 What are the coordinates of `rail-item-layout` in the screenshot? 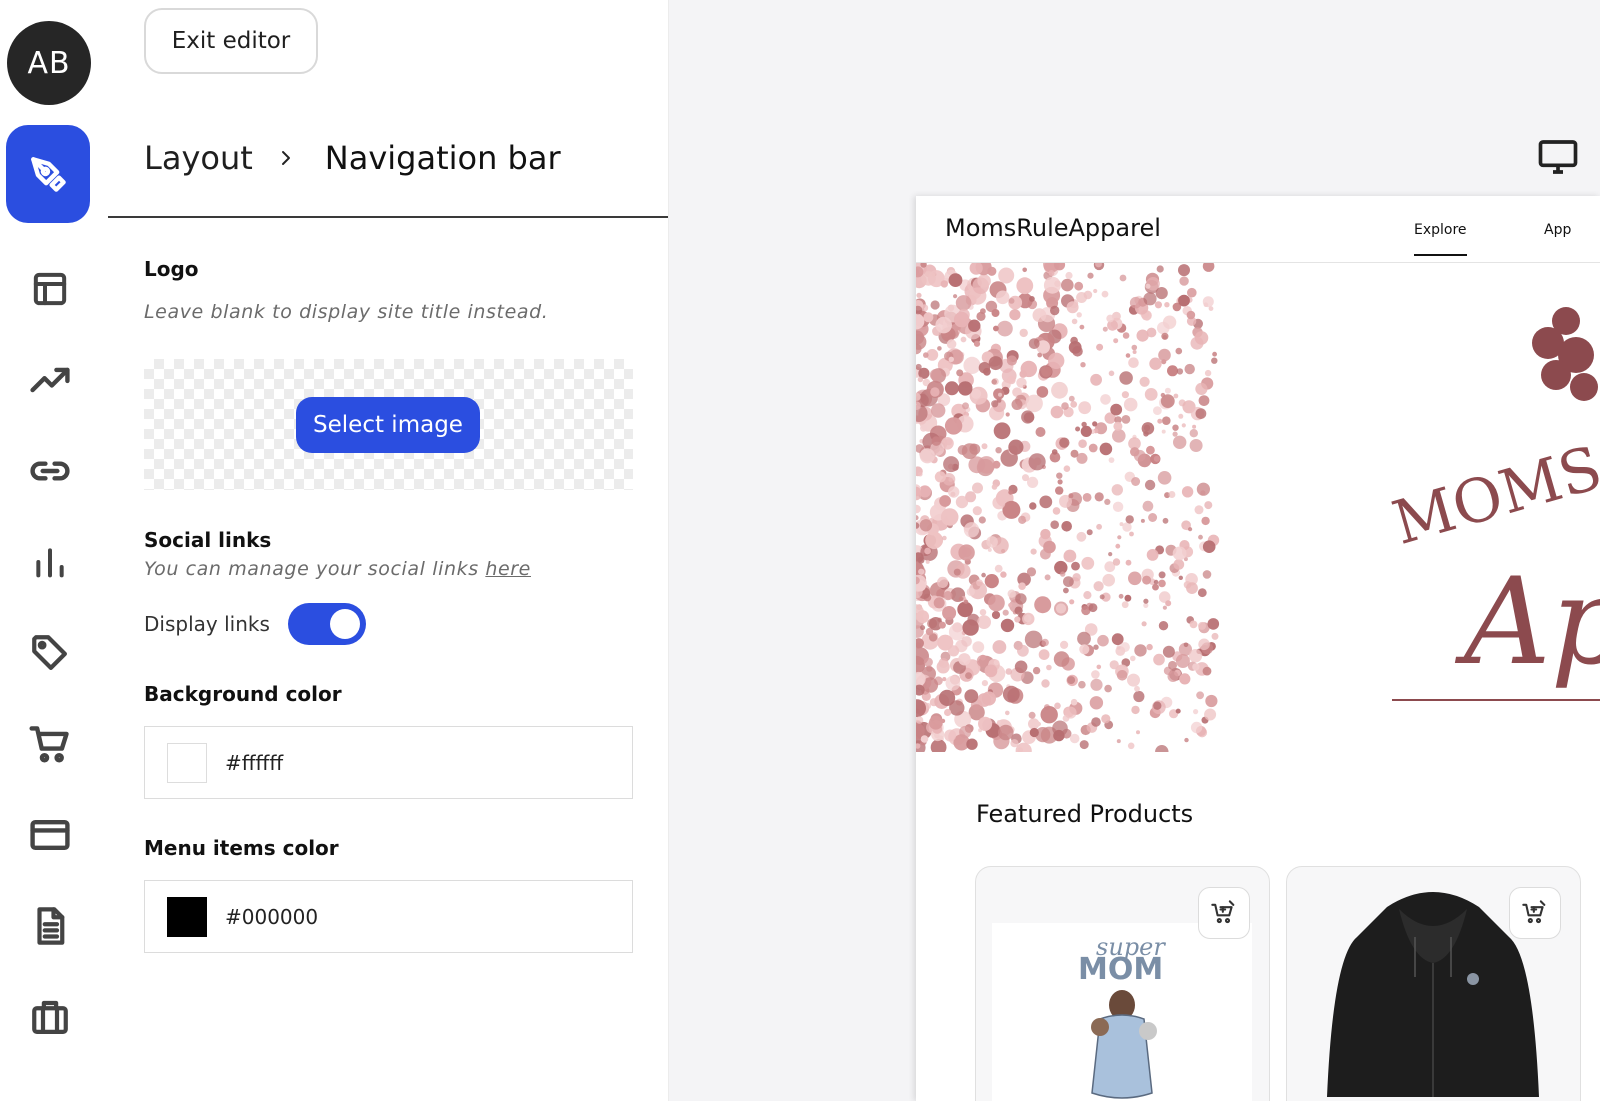 It's located at (50, 289).